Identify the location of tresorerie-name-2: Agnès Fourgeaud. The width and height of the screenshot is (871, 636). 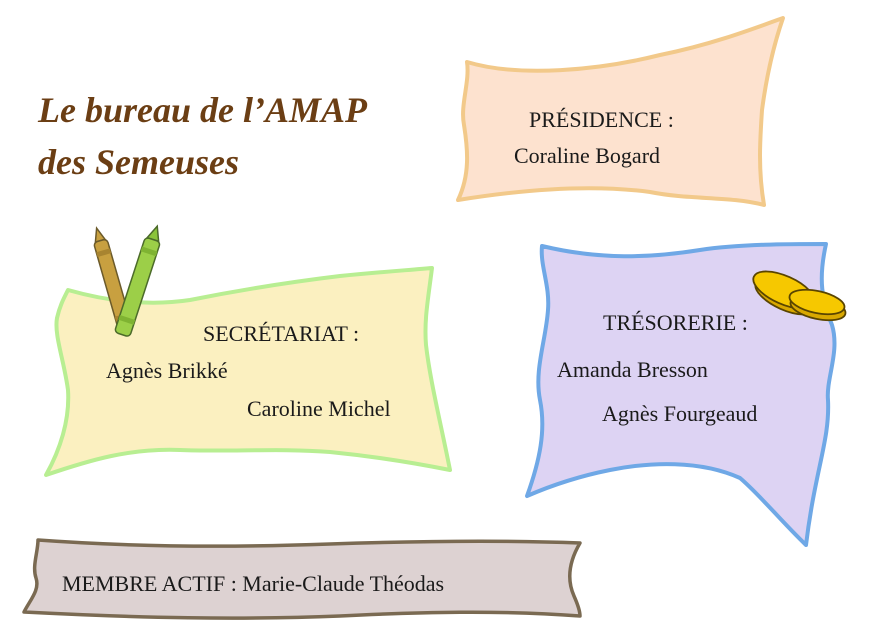
(680, 413).